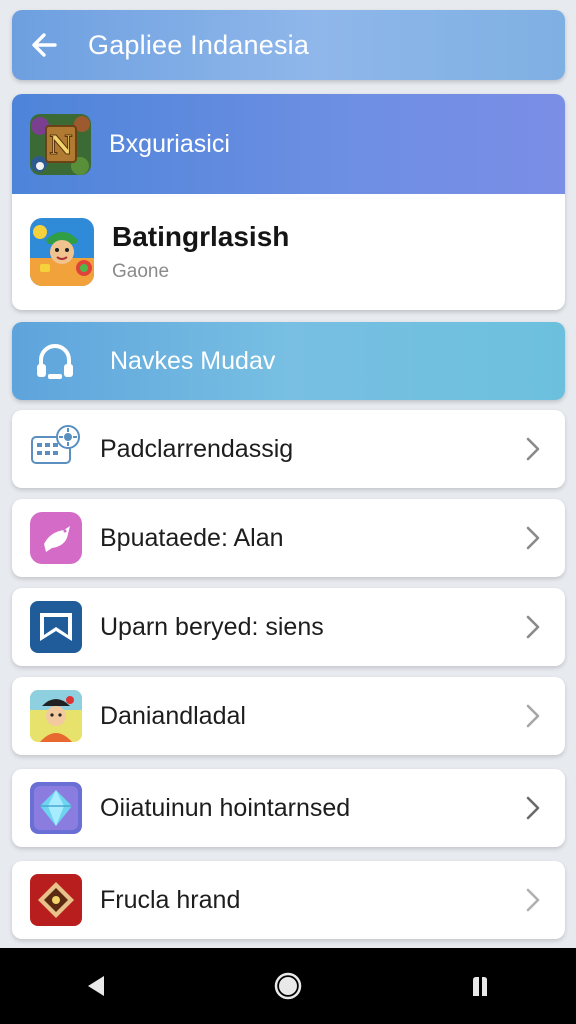  I want to click on nav-recents-button, so click(480, 986).